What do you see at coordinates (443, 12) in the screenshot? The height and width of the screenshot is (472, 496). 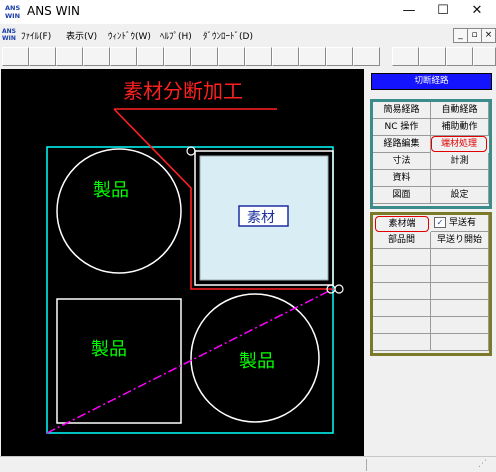 I see `maximize-button: ☐` at bounding box center [443, 12].